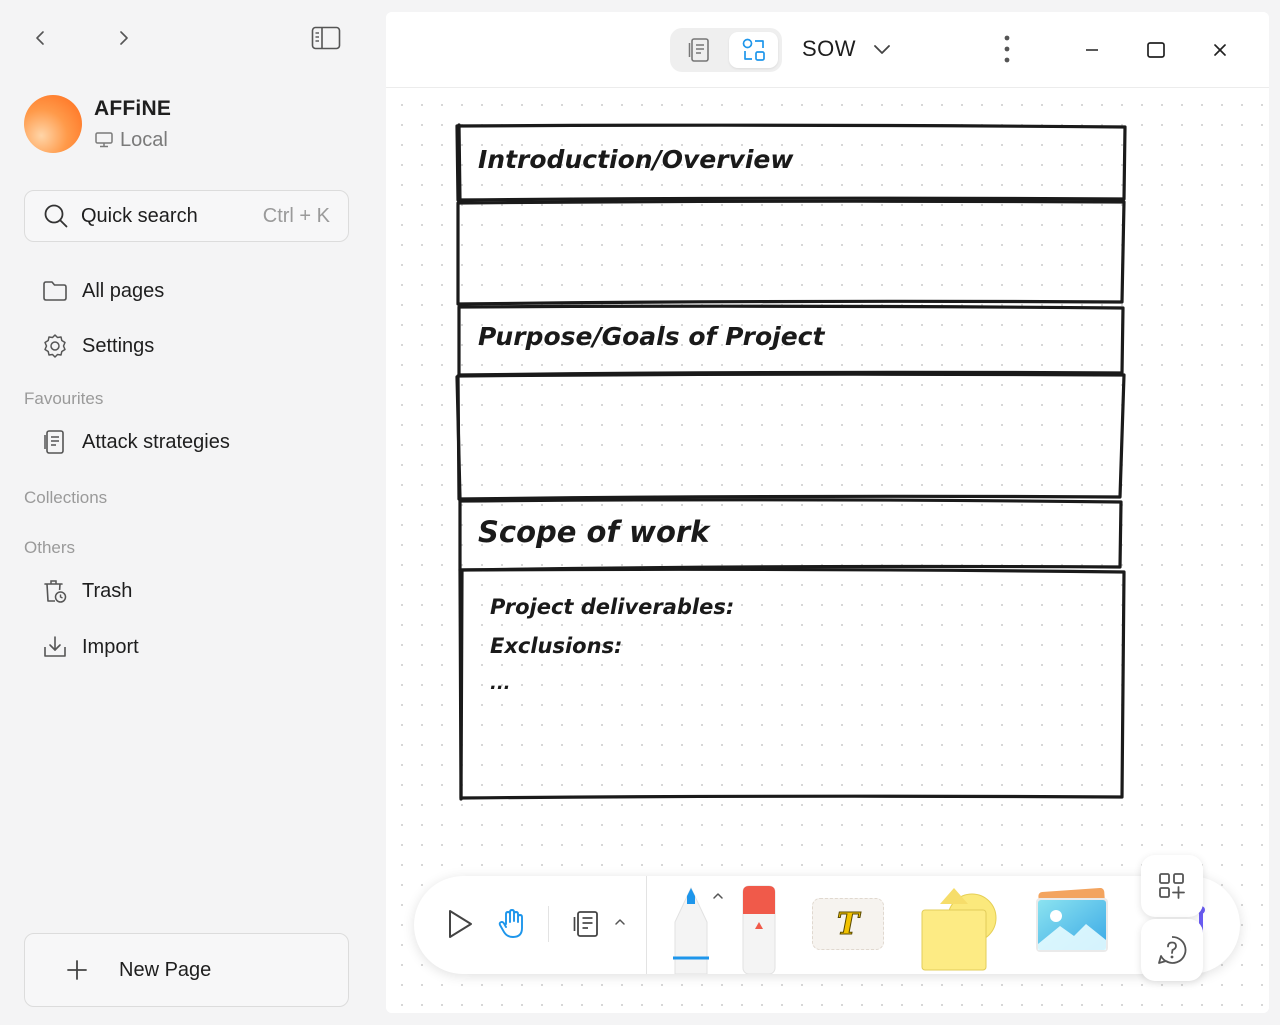 This screenshot has height=1025, width=1280. Describe the element at coordinates (55, 291) in the screenshot. I see `folder-icon` at that location.